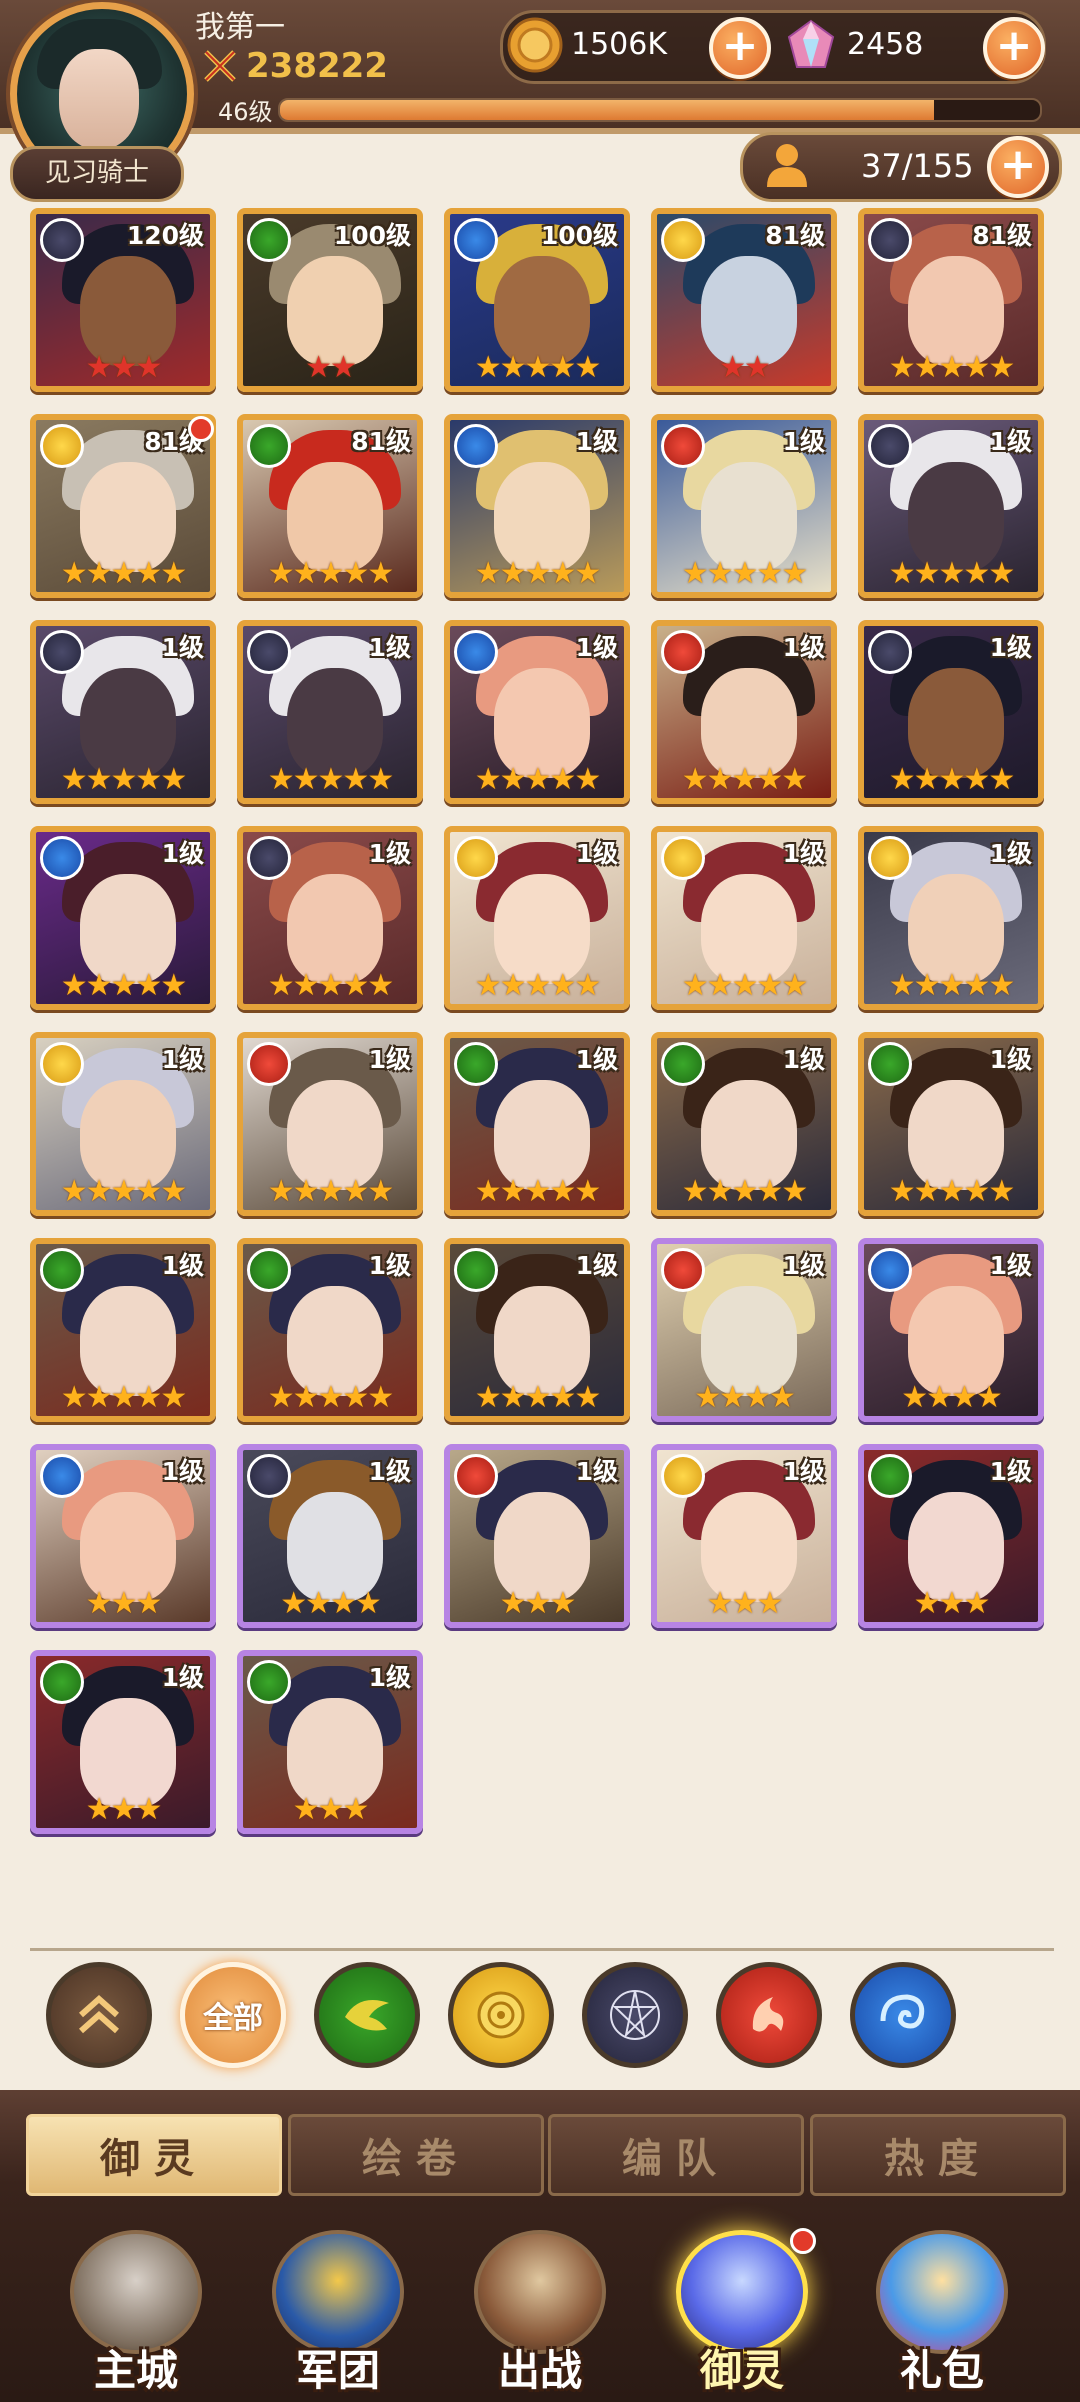 The height and width of the screenshot is (2402, 1080). What do you see at coordinates (745, 367) in the screenshot?
I see `hero-star-rating: ★★` at bounding box center [745, 367].